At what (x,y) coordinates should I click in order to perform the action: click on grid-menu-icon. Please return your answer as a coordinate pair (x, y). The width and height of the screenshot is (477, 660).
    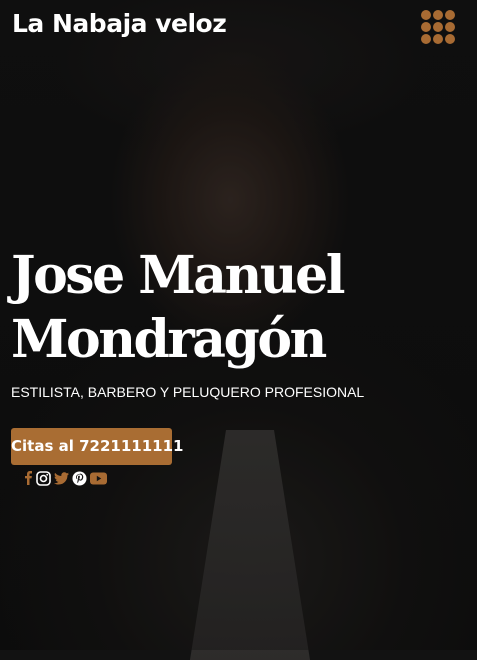
    Looking at the image, I should click on (439, 28).